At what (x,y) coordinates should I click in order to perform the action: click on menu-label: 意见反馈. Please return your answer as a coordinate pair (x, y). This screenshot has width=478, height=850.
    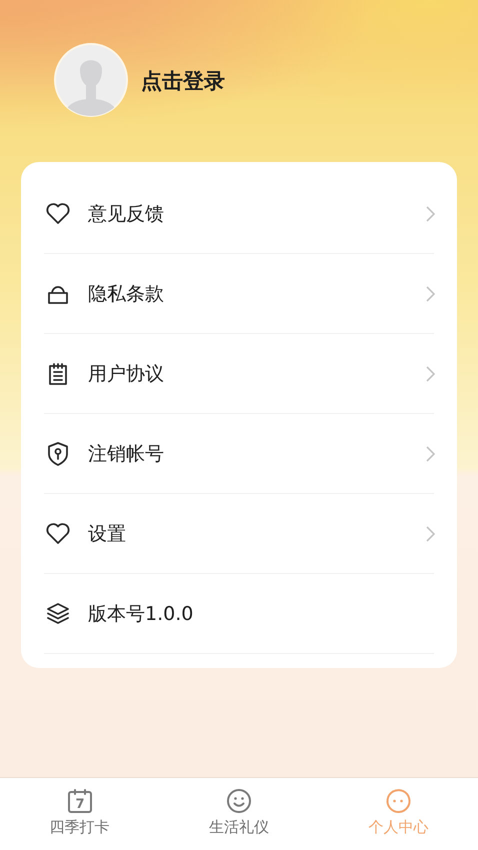
    Looking at the image, I should click on (126, 214).